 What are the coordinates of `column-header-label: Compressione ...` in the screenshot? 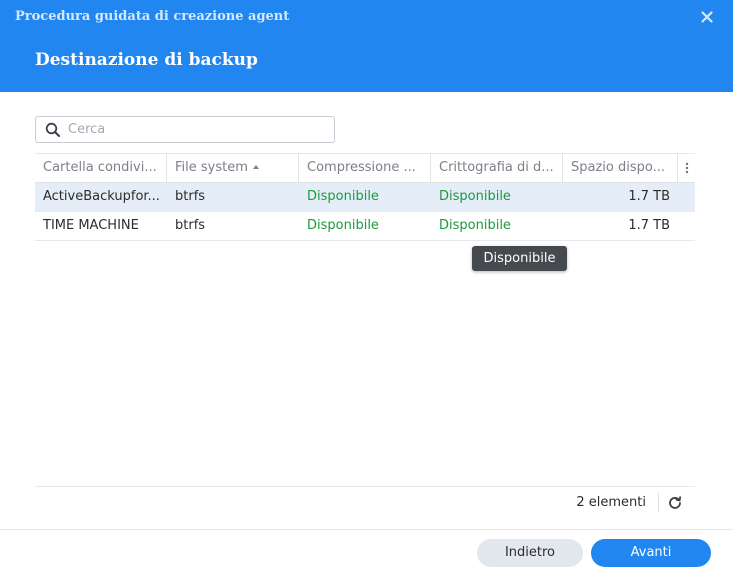 It's located at (361, 167).